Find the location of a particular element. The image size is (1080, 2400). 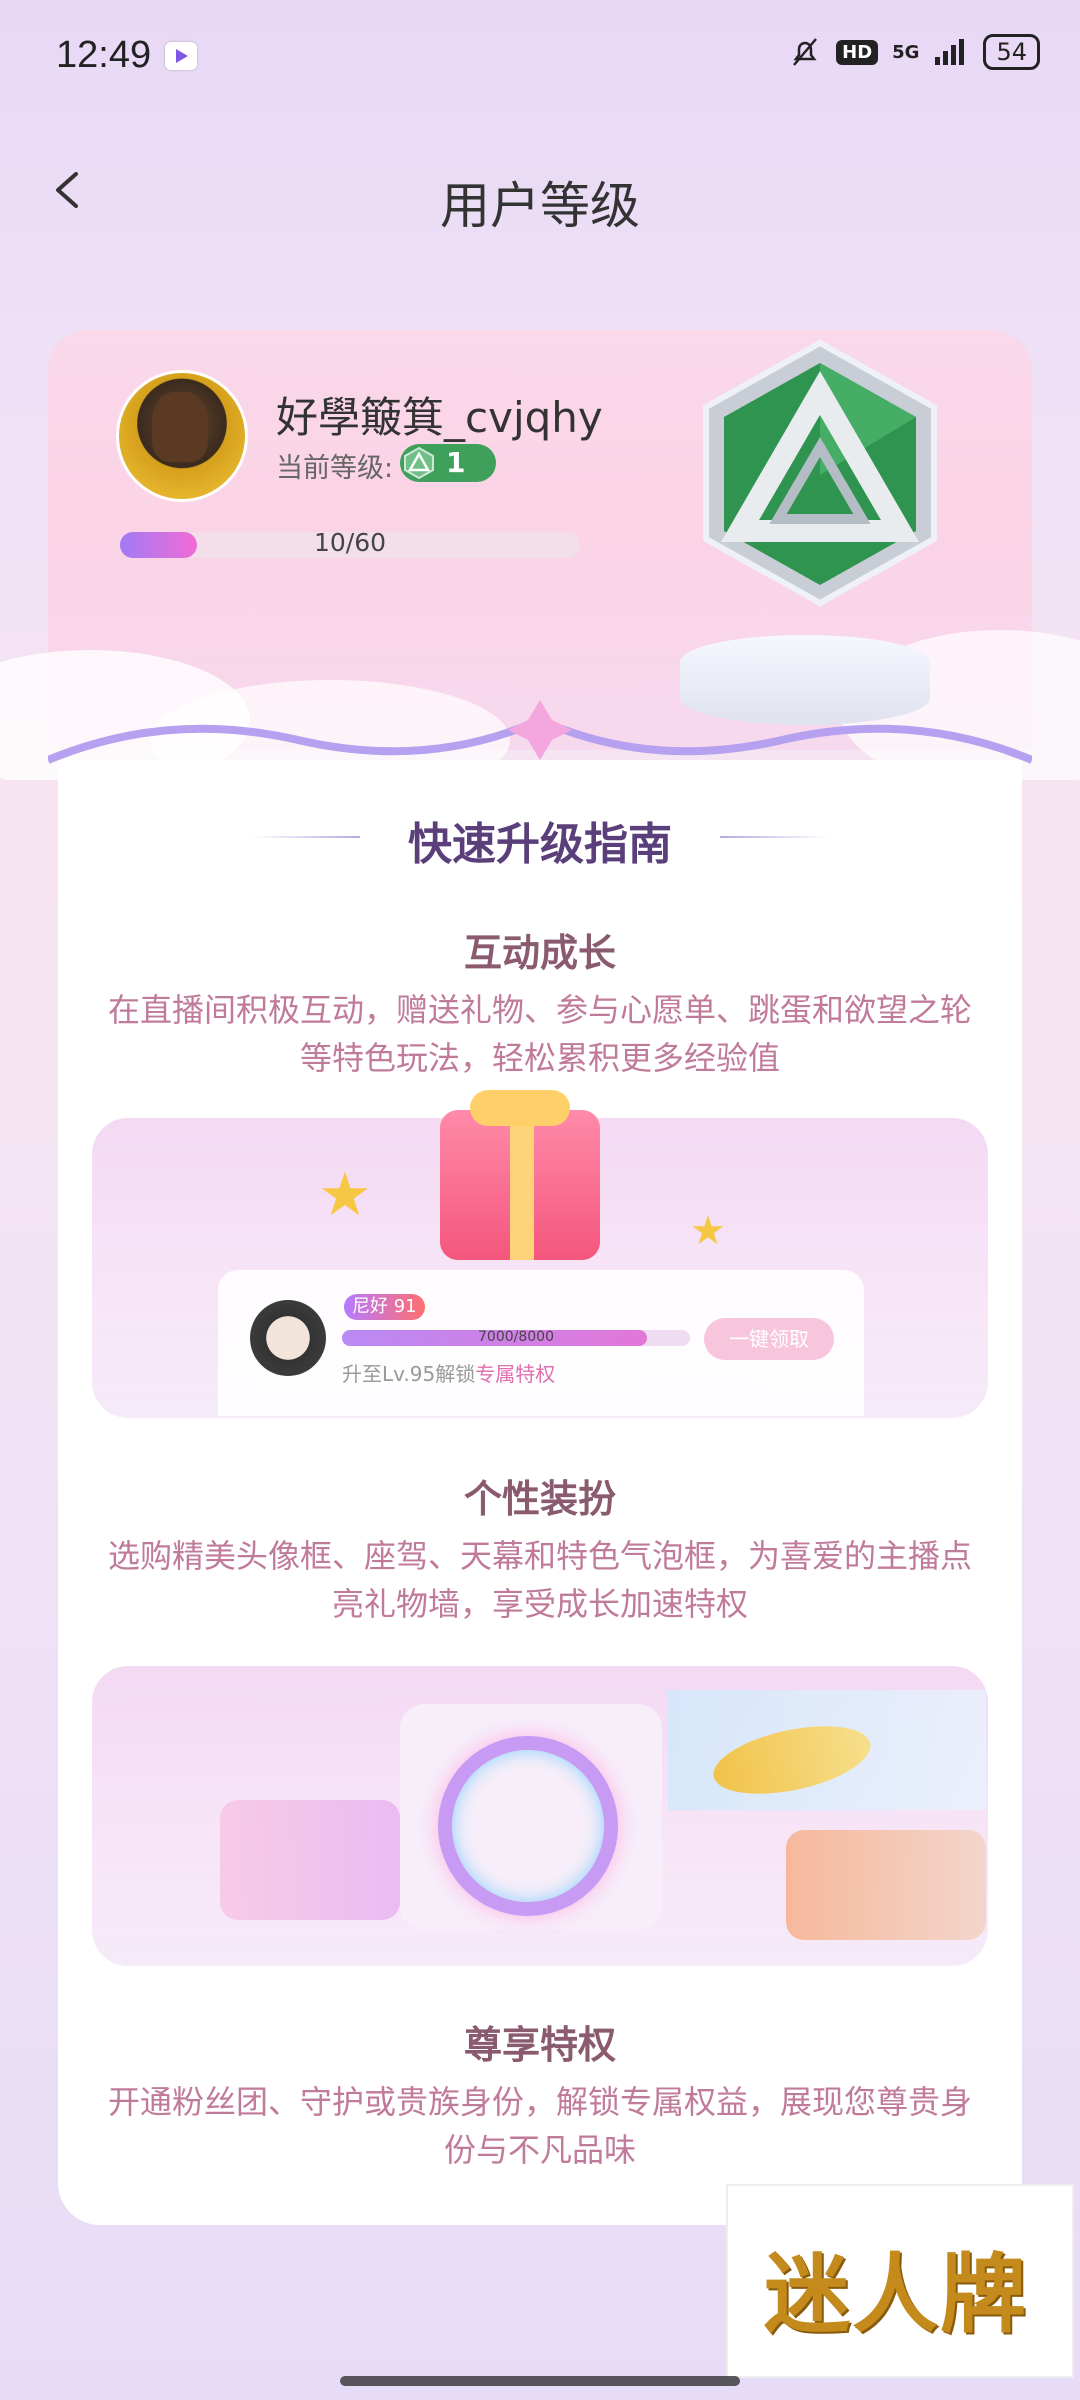

level-badge: 1 is located at coordinates (448, 463).